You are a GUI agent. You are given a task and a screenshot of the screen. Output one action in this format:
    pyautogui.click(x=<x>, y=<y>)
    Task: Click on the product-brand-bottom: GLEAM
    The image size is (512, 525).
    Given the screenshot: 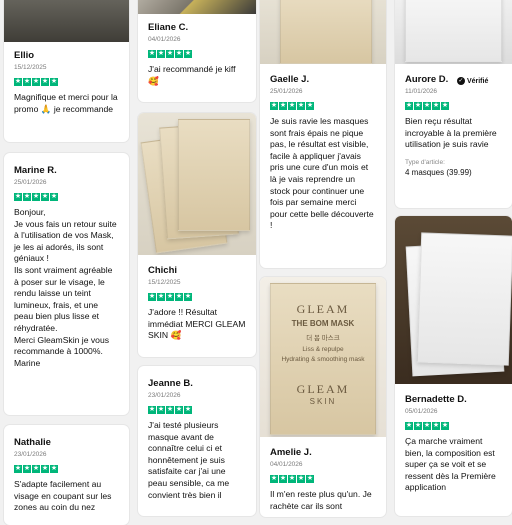 What is the action you would take?
    pyautogui.click(x=323, y=389)
    